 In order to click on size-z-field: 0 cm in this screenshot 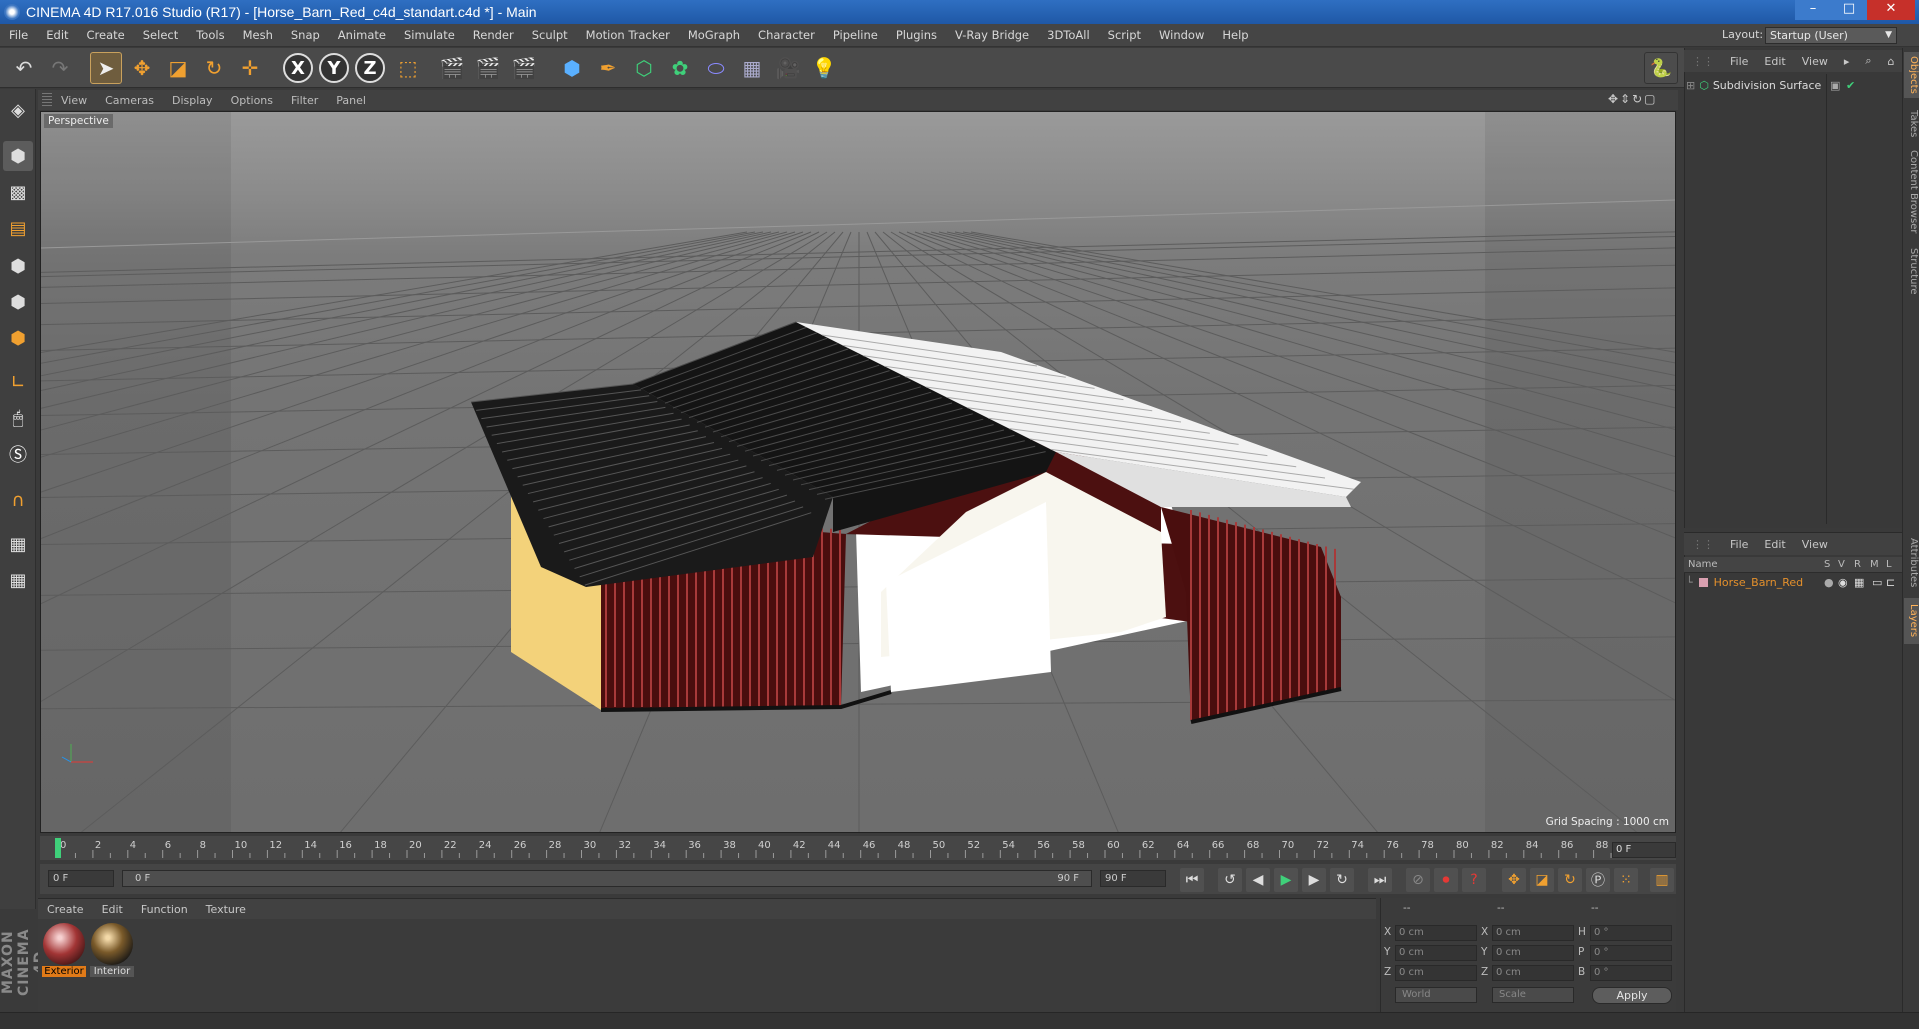, I will do `click(1533, 973)`.